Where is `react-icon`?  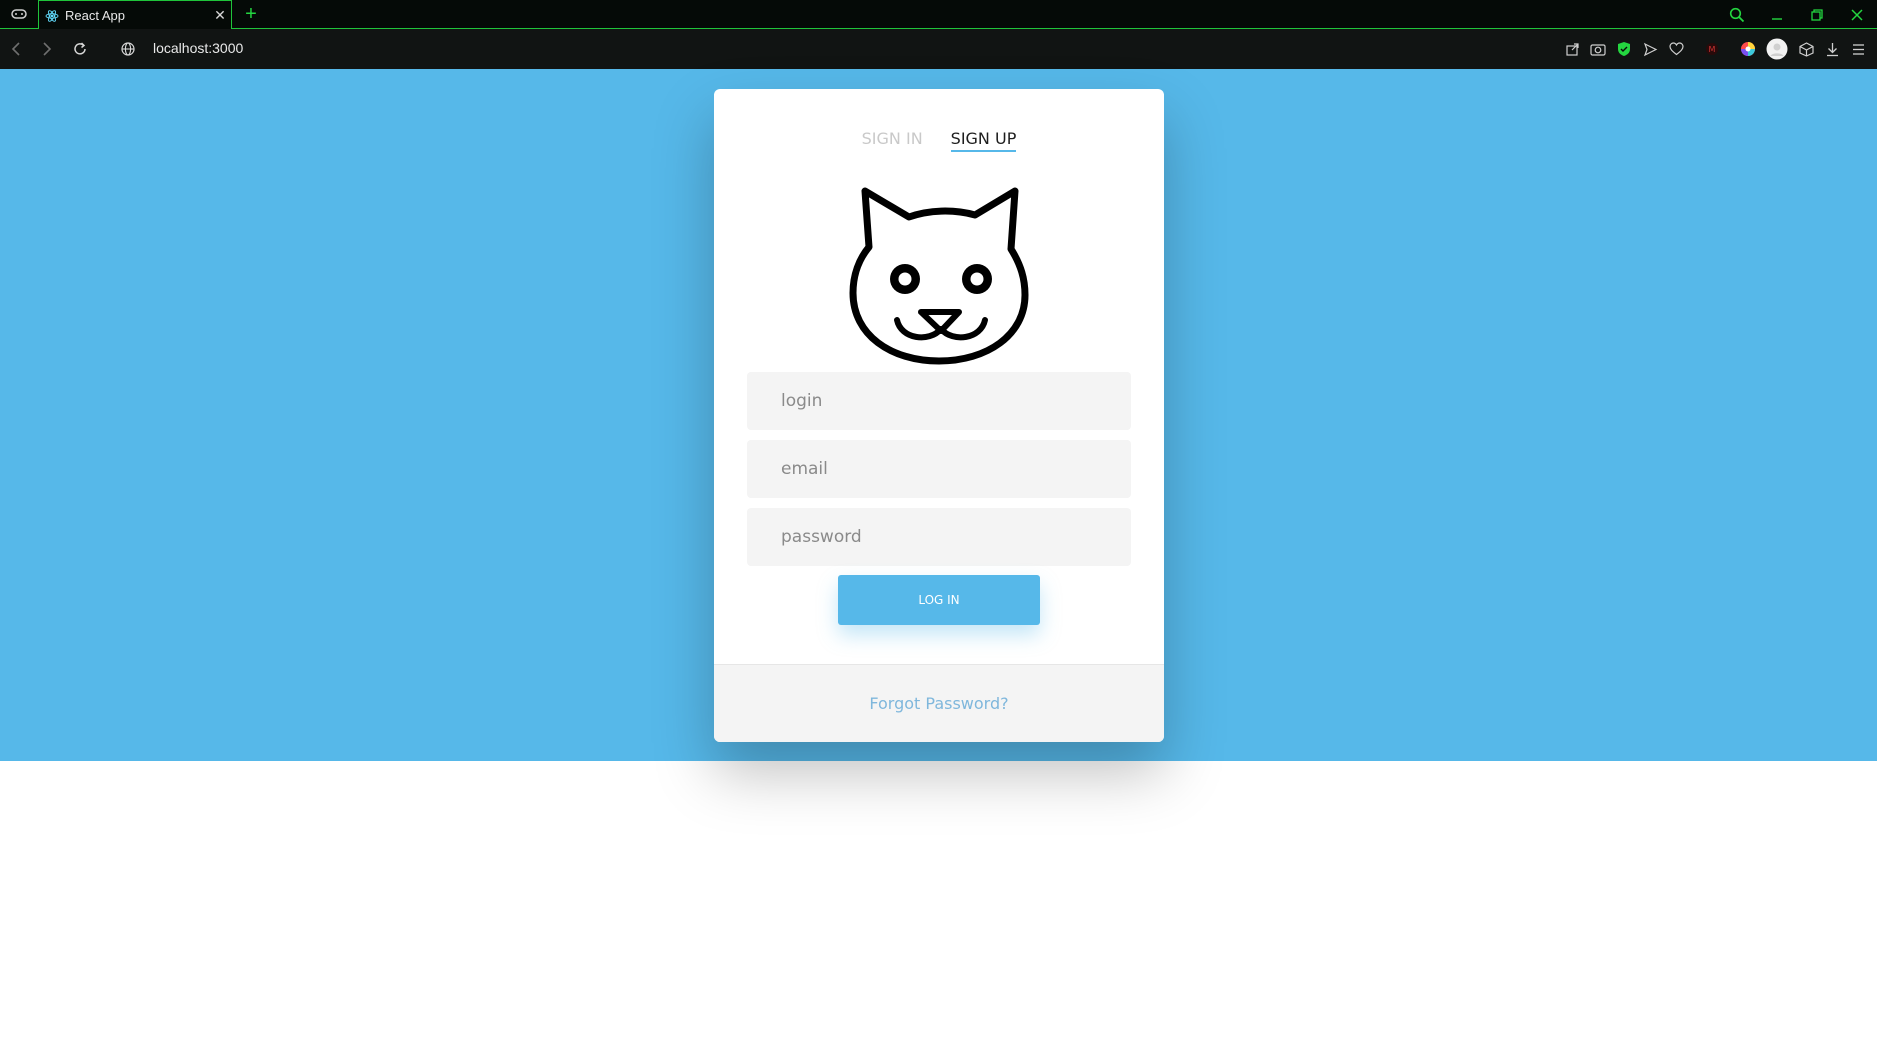
react-icon is located at coordinates (52, 16).